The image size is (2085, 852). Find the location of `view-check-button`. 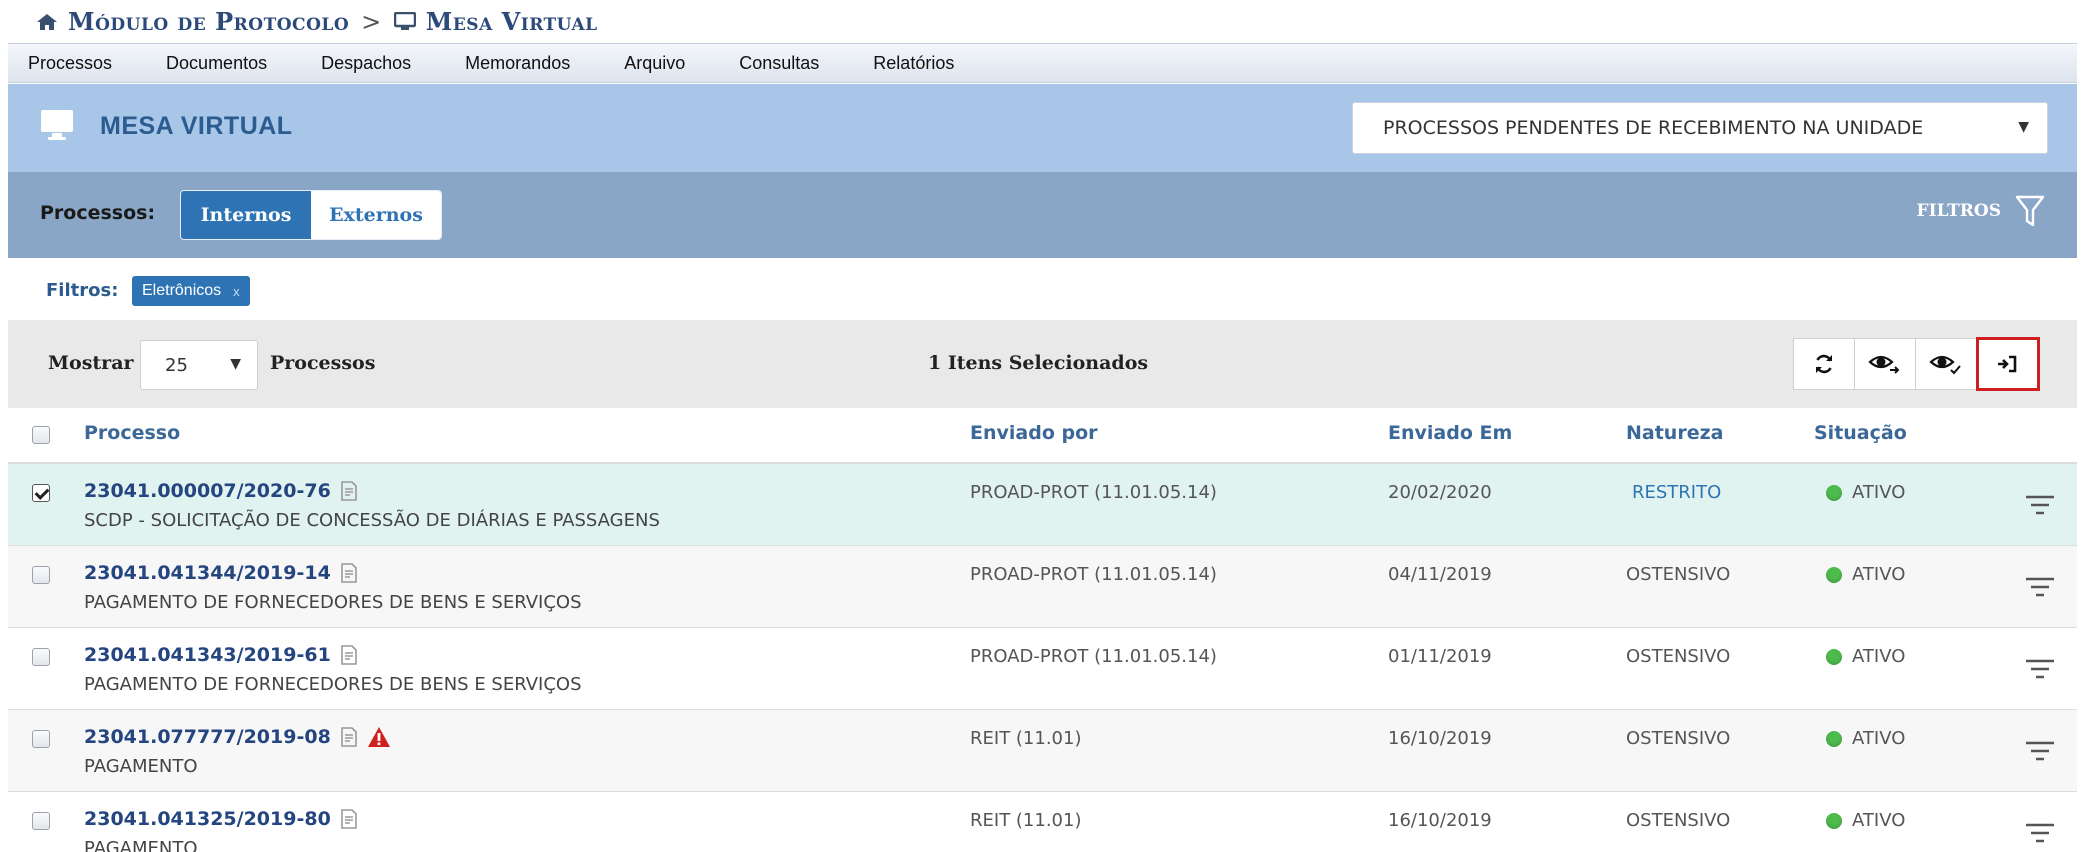

view-check-button is located at coordinates (1946, 364).